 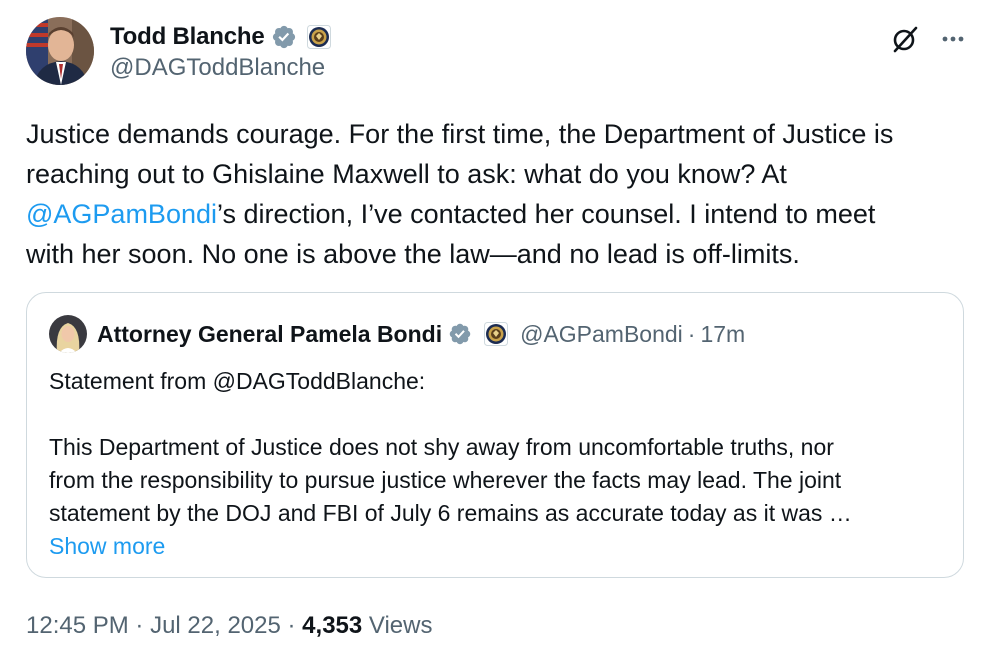 I want to click on quoted-author-handle: @AGPamBondi, so click(x=601, y=334).